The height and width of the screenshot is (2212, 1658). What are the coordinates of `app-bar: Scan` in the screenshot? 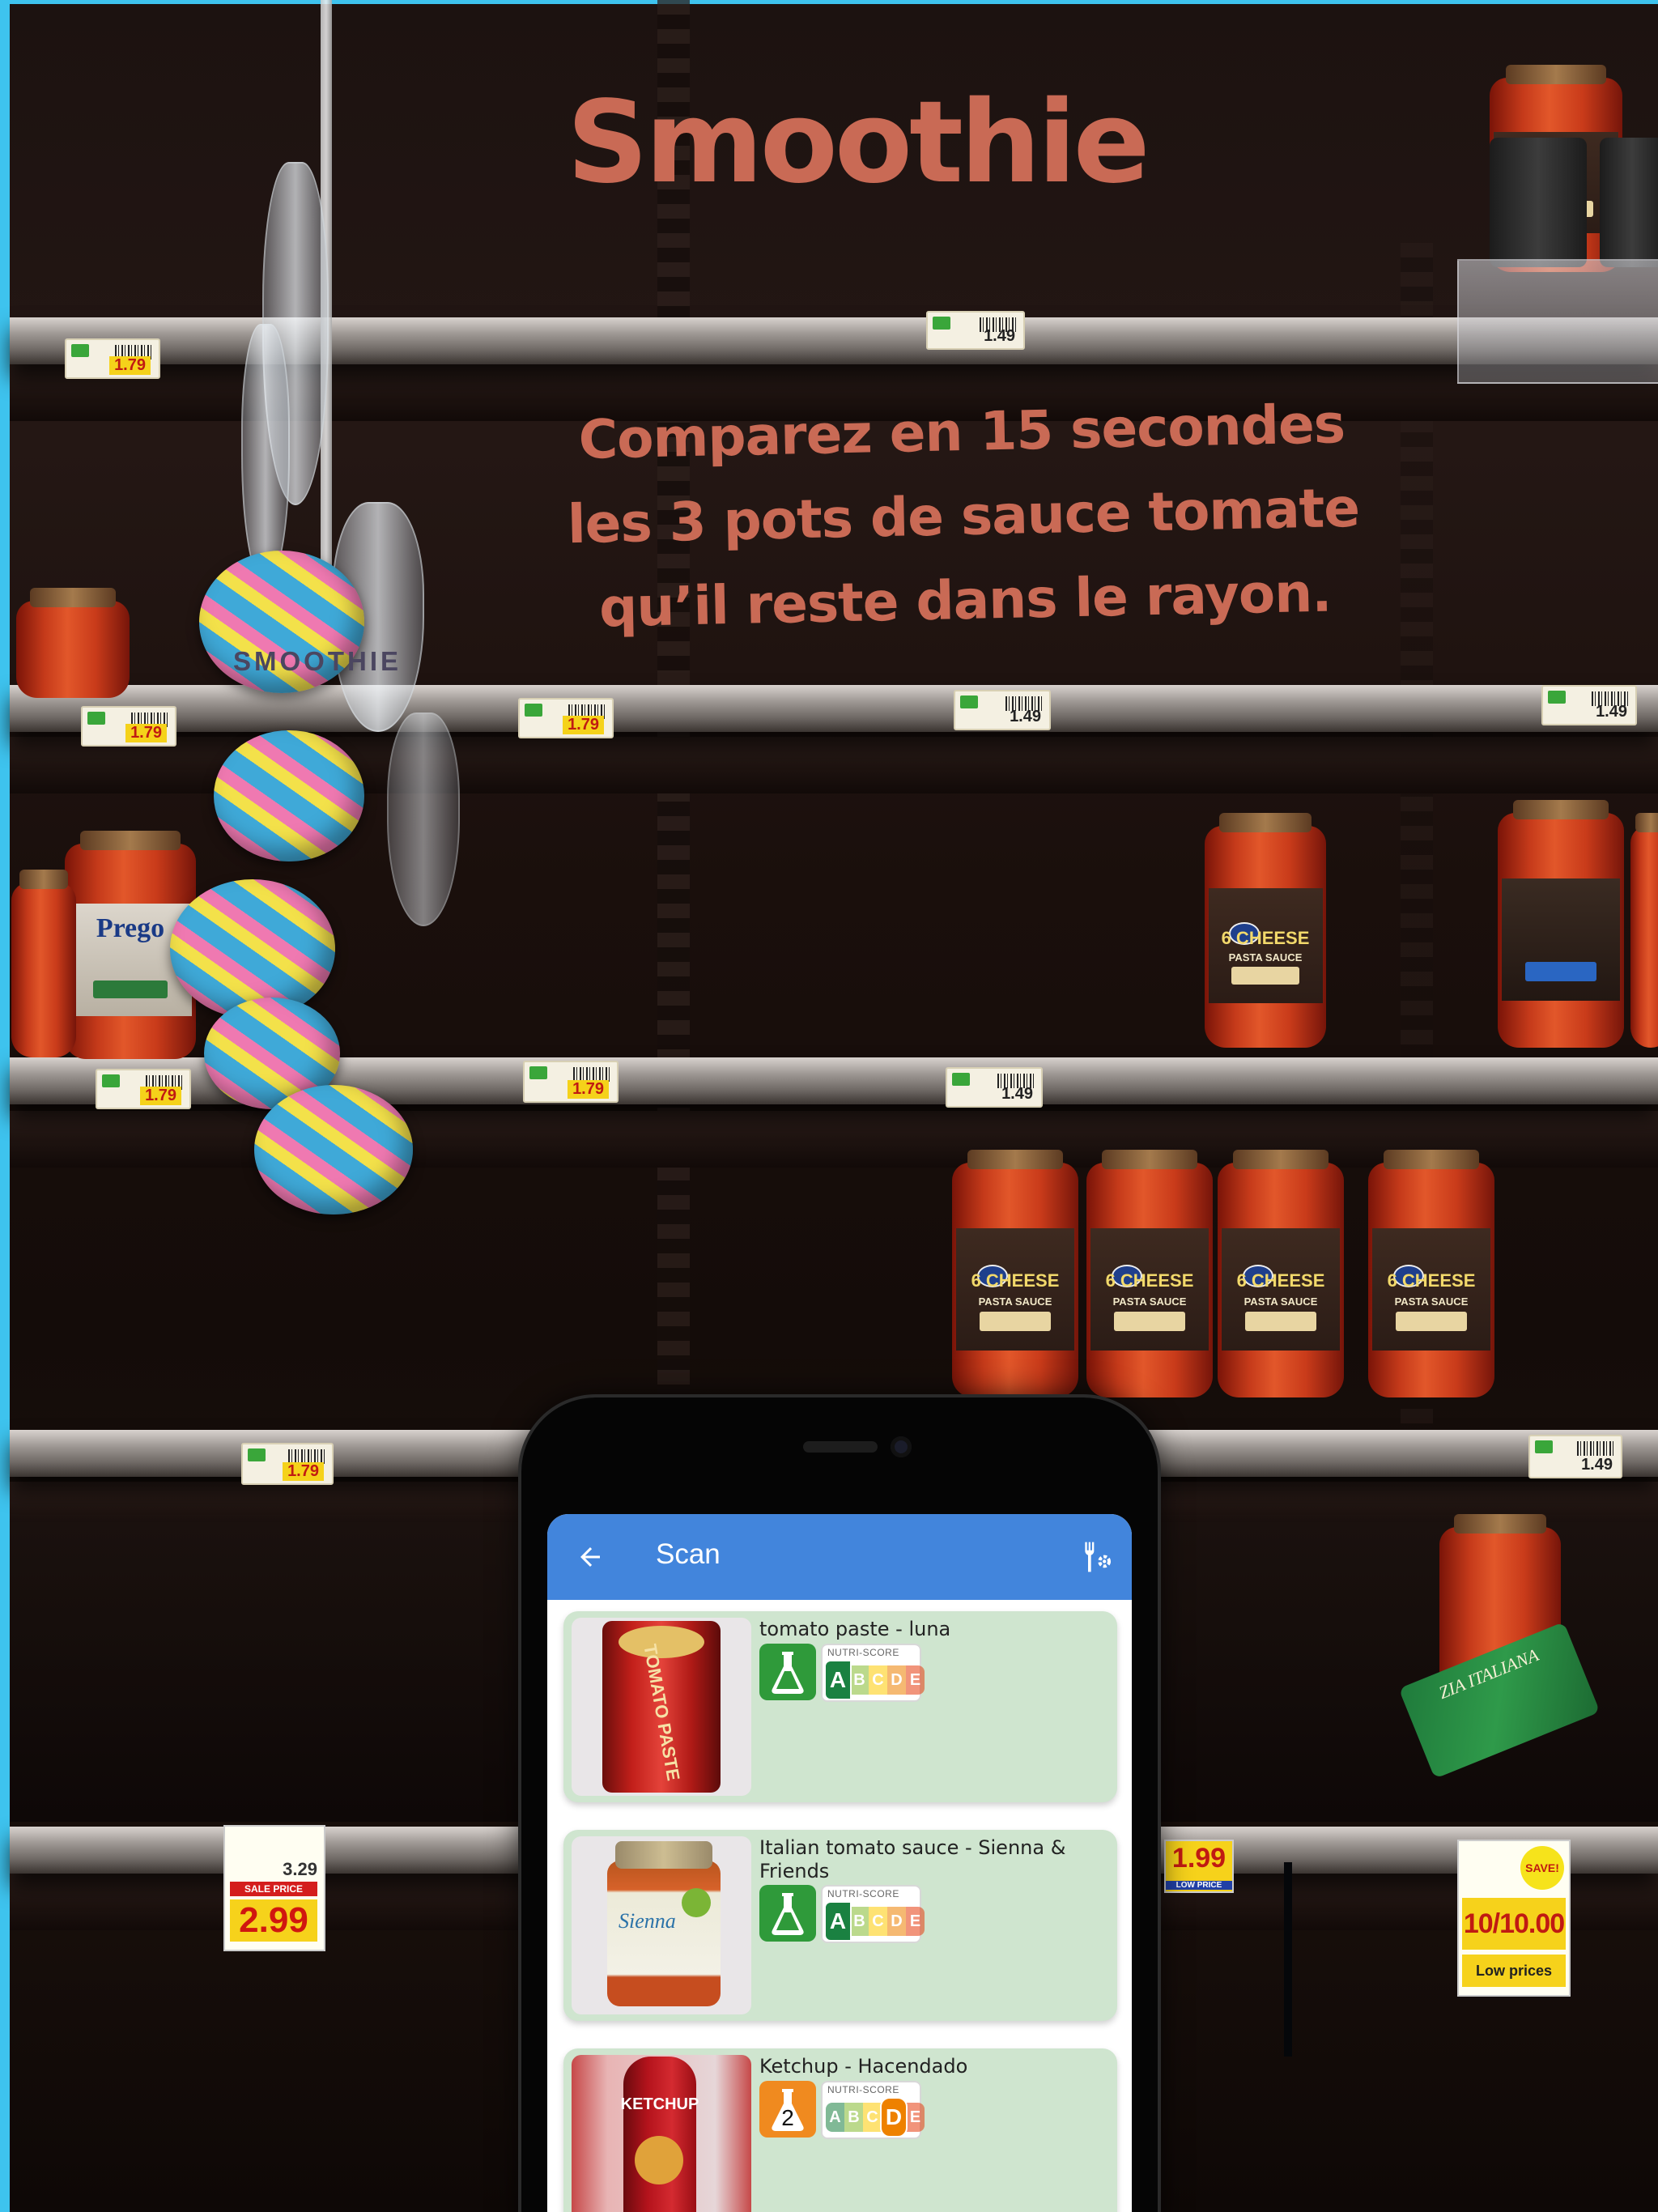 It's located at (839, 1557).